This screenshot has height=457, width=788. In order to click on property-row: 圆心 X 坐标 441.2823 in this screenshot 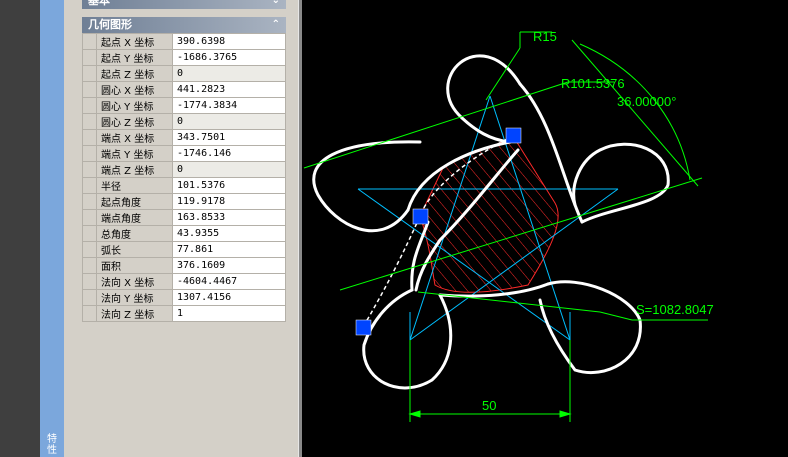, I will do `click(184, 89)`.